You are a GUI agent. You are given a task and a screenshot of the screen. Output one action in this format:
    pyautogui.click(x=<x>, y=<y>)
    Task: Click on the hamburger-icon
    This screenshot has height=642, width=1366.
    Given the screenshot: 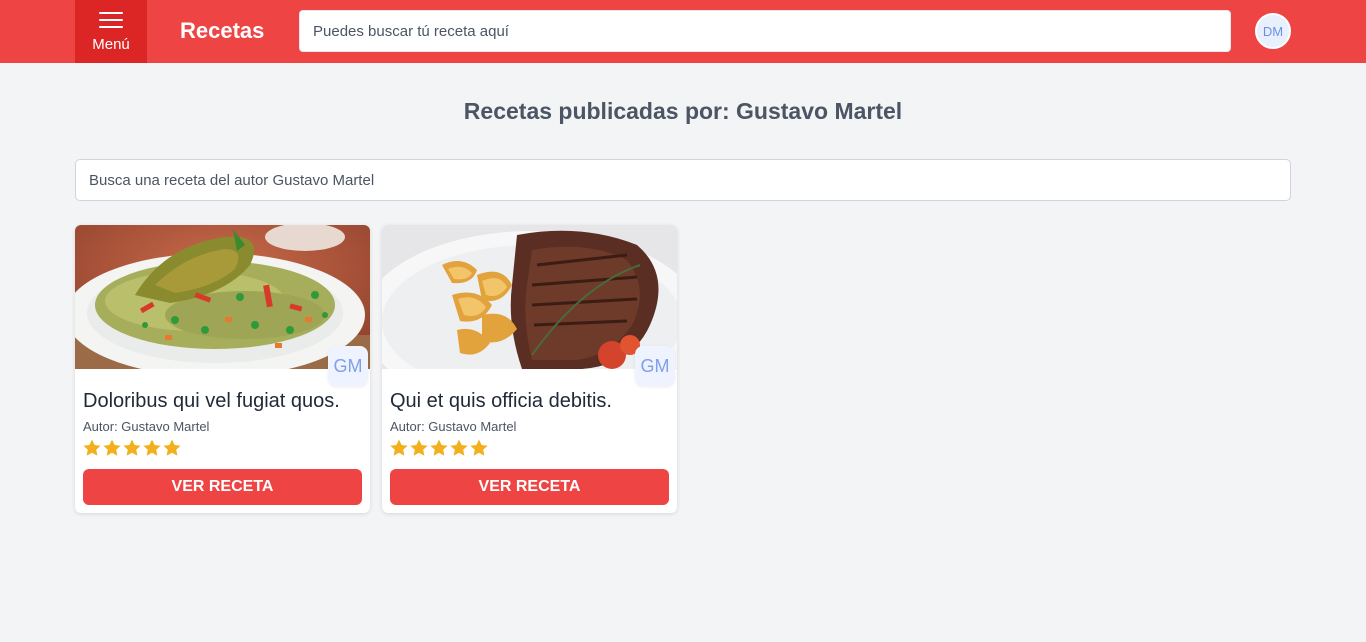 What is the action you would take?
    pyautogui.click(x=111, y=20)
    